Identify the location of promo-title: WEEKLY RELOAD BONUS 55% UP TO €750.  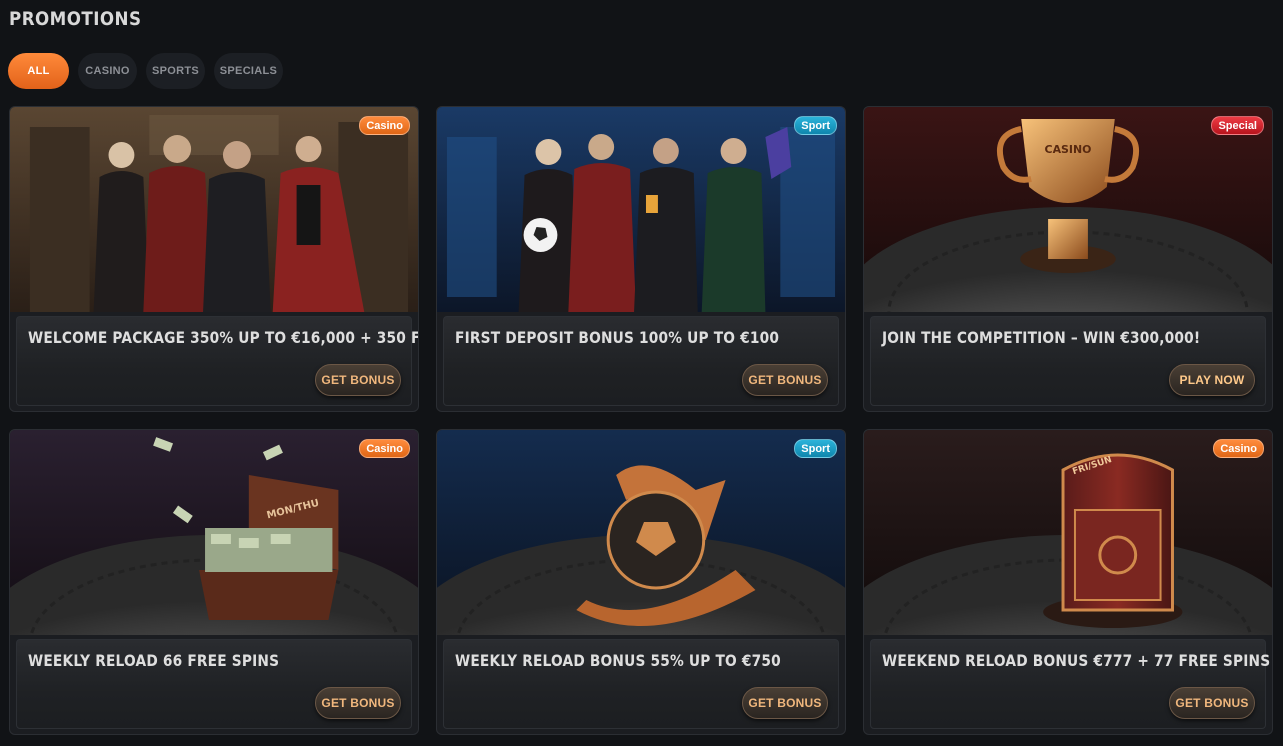
(618, 660).